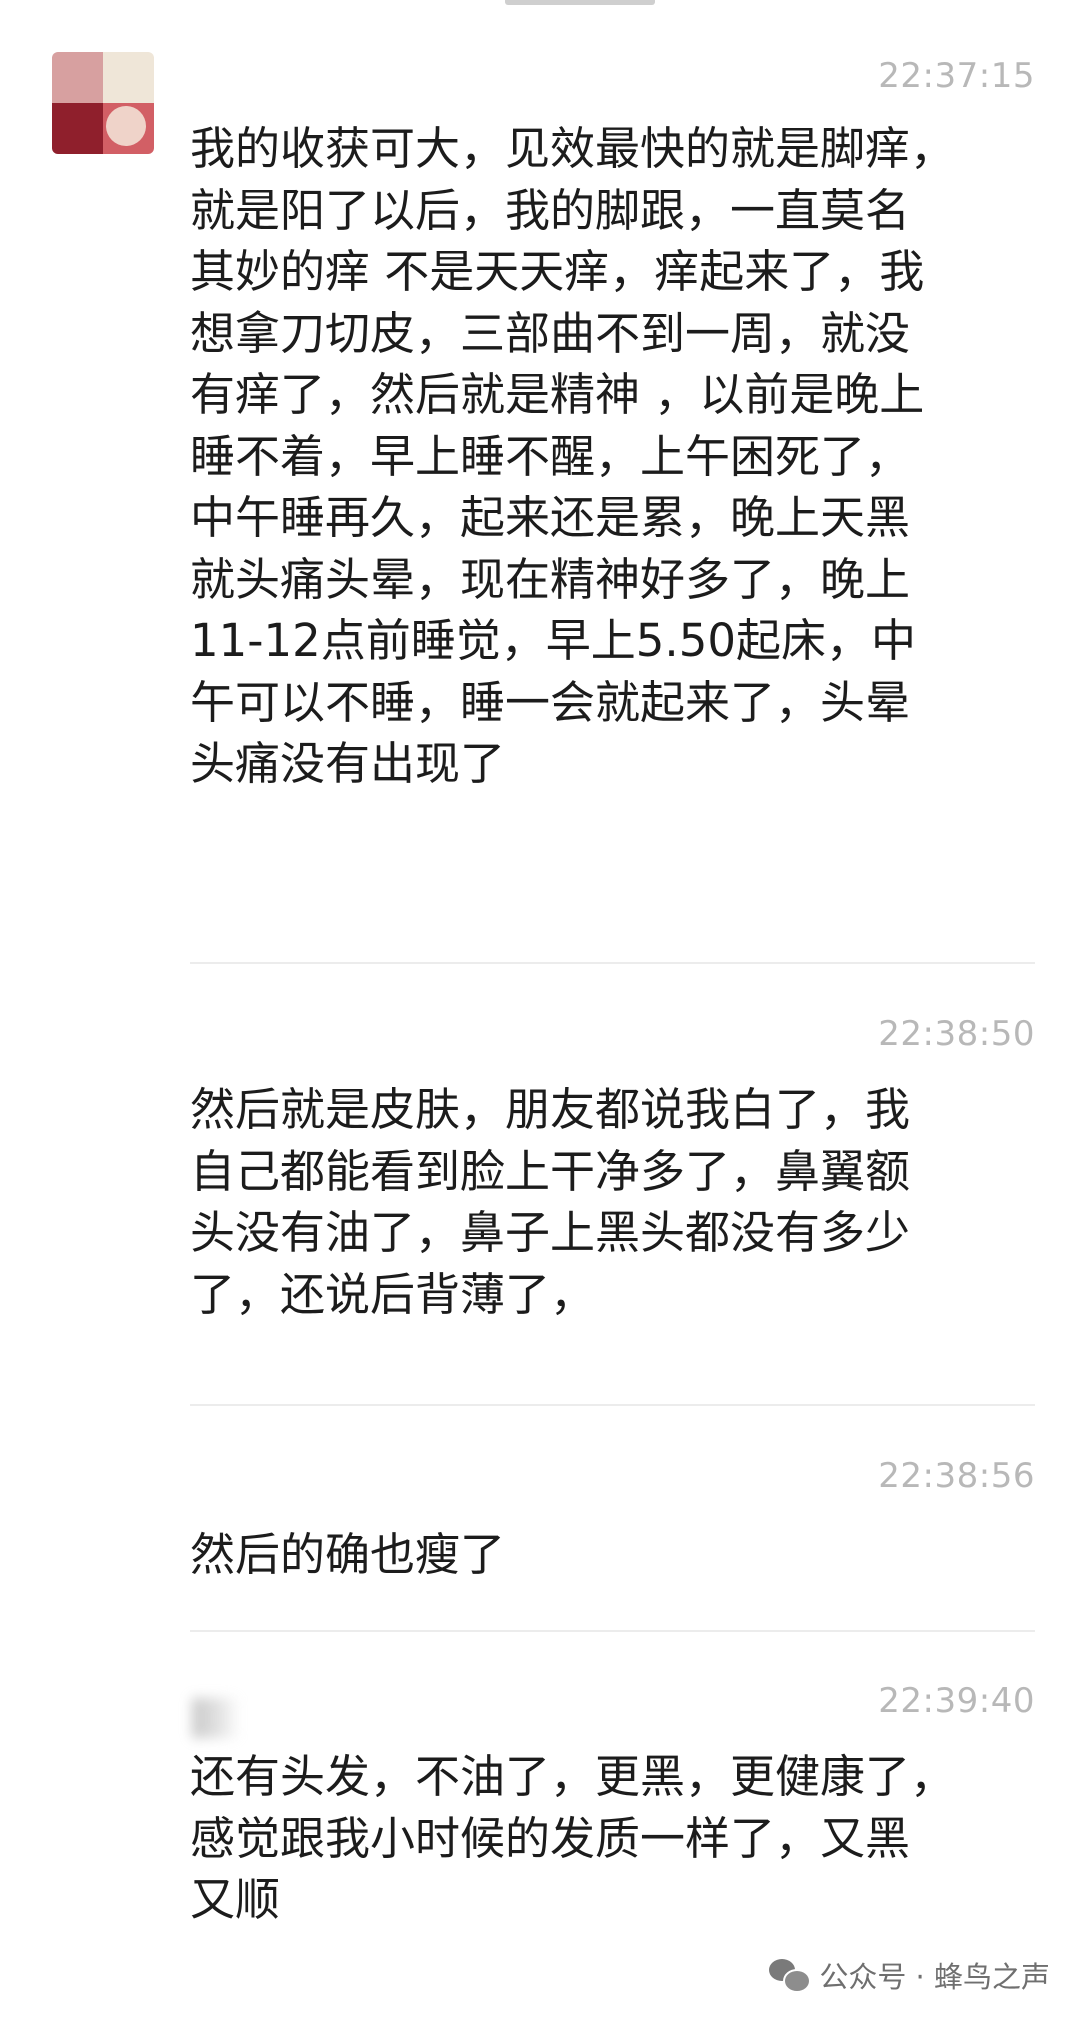  I want to click on message-time: 22:38:56, so click(956, 1476).